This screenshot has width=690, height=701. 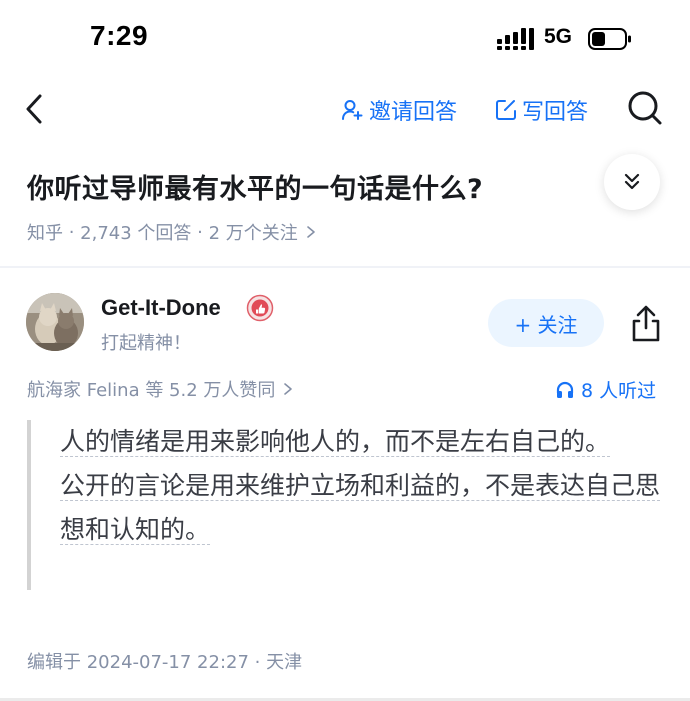 I want to click on cat-avatar-image, so click(x=55, y=322).